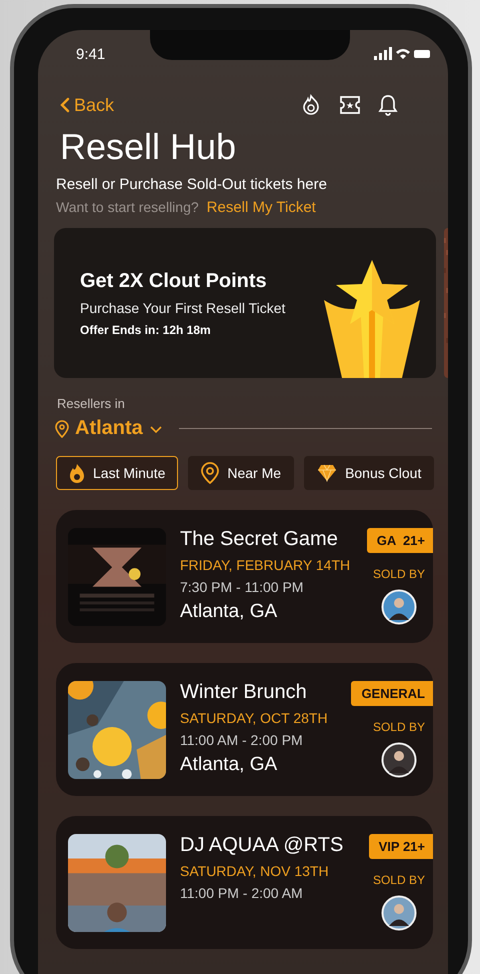  I want to click on event-card: The Secret Game FRIDAY, FEBRUARY 14TH 7:30 PM - 11:00 PM Atlanta, GA GA 21+ SOLD BY, so click(244, 576).